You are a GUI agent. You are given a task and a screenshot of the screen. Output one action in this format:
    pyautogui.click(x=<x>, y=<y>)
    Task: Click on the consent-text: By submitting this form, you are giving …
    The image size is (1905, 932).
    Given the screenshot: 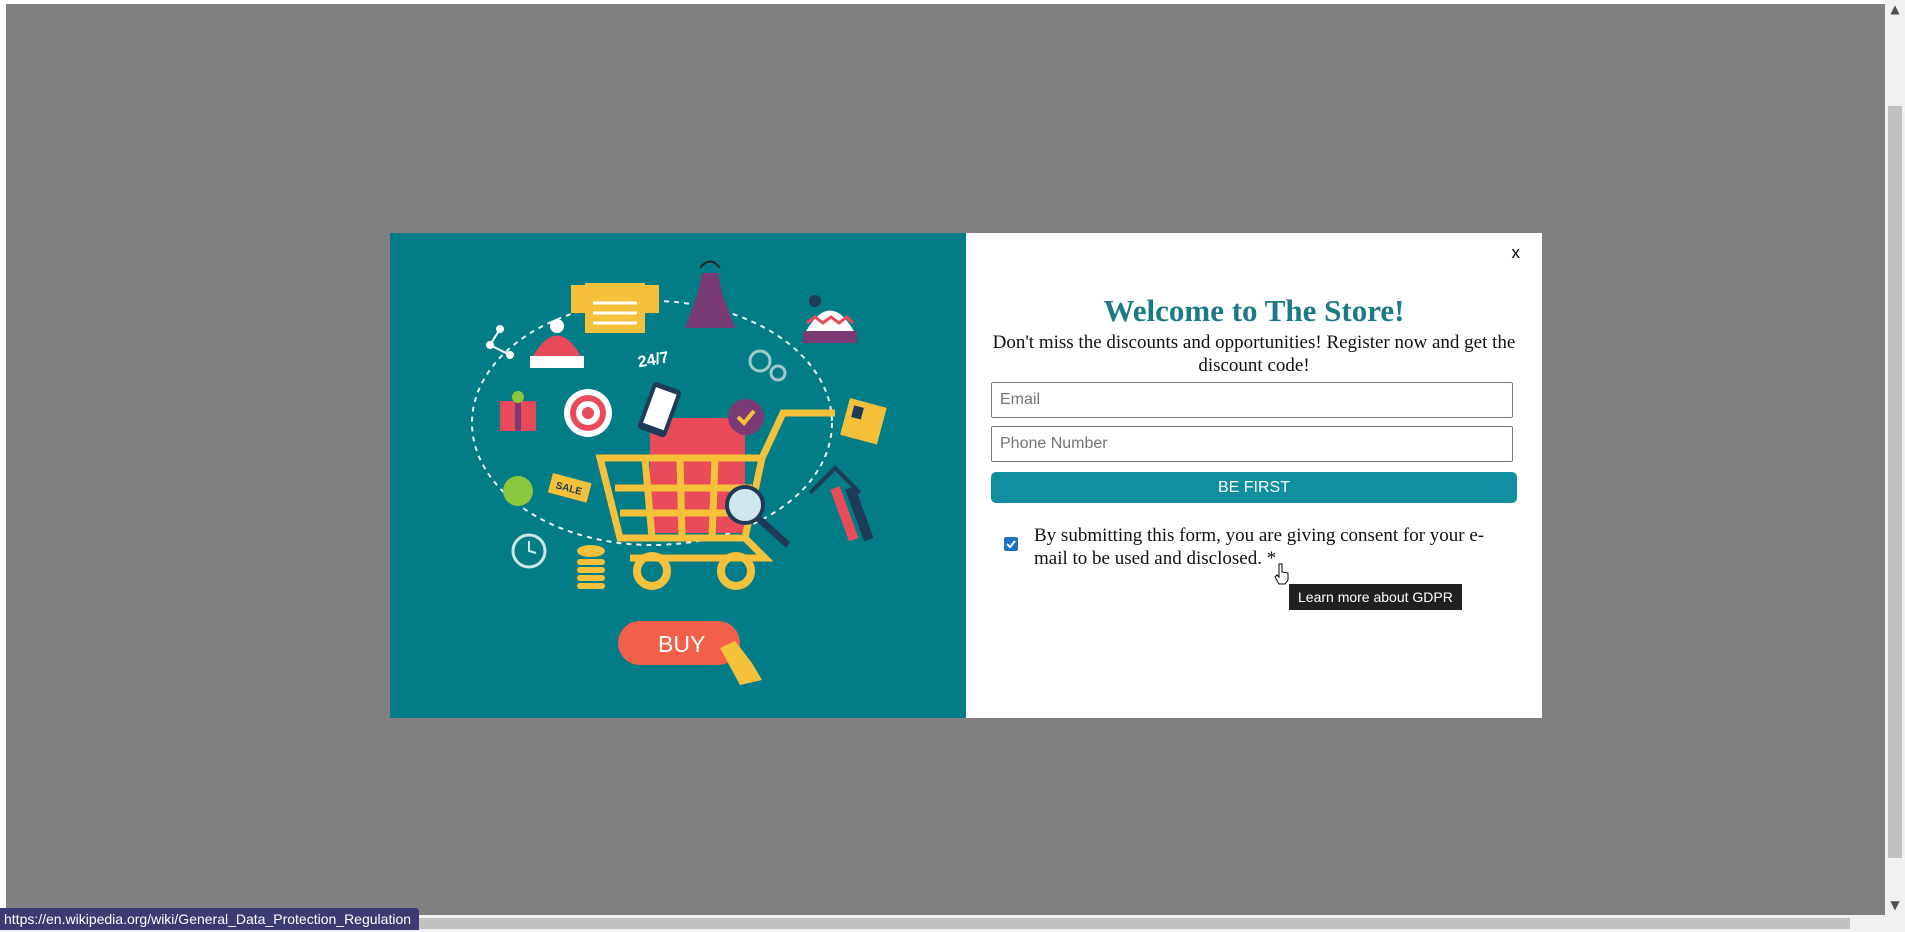 What is the action you would take?
    pyautogui.click(x=1269, y=547)
    